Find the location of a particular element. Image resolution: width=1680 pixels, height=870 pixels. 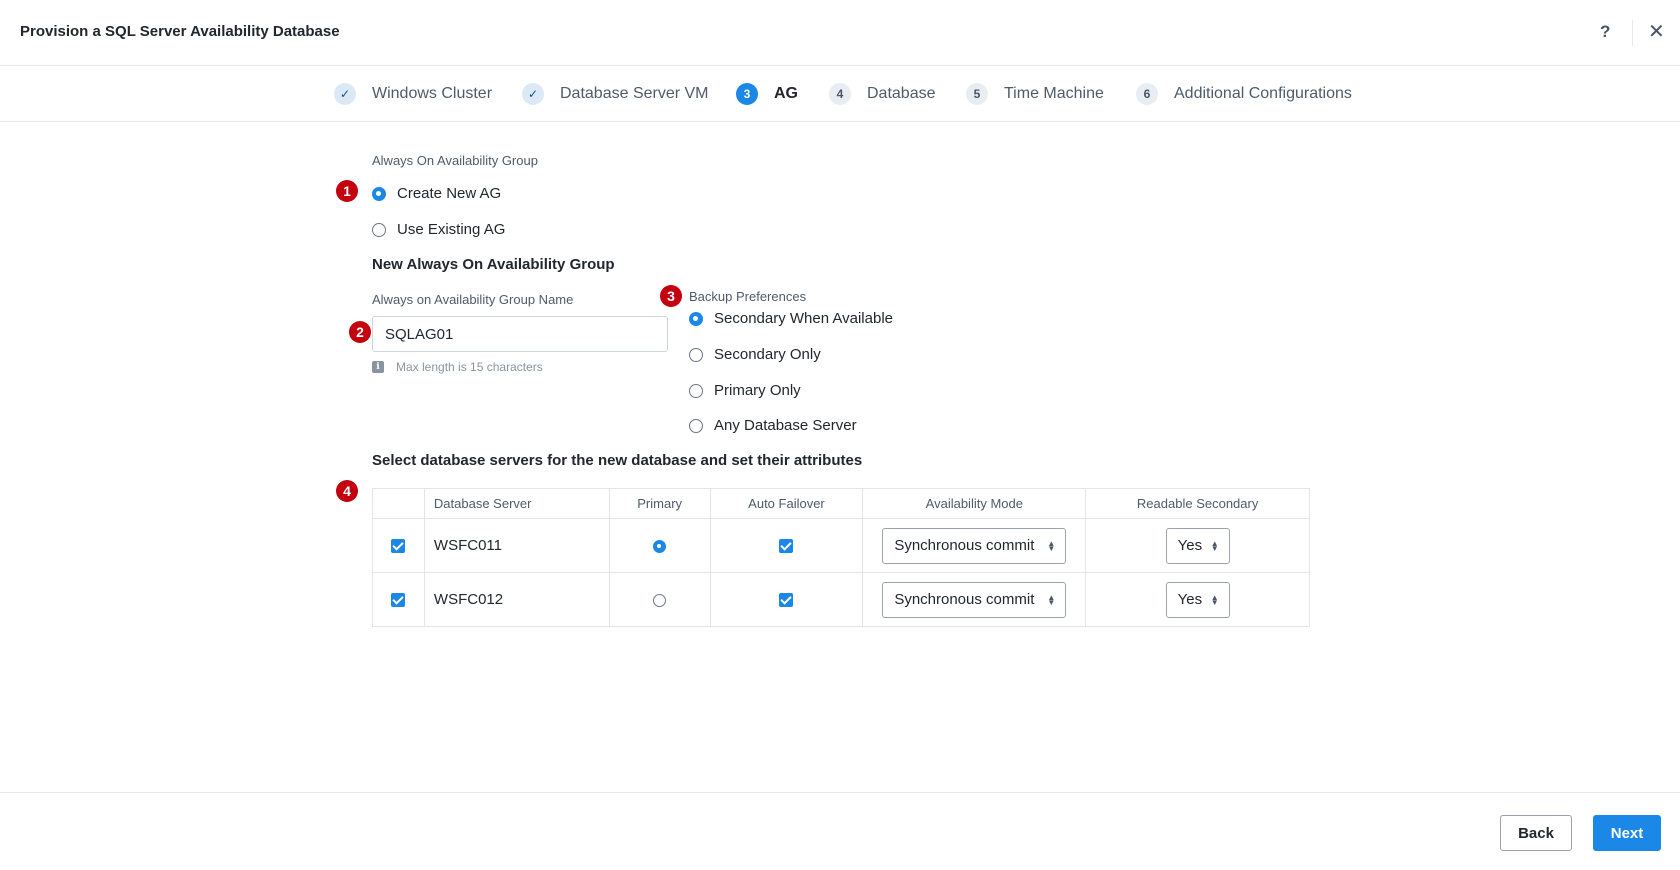

backup-option-label: Primary Only is located at coordinates (757, 390).